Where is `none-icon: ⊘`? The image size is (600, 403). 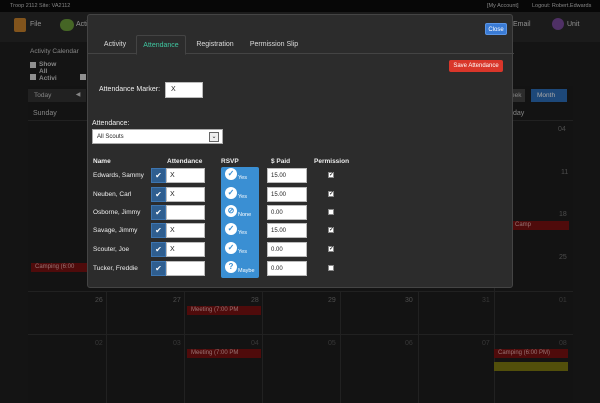
none-icon: ⊘ is located at coordinates (231, 211).